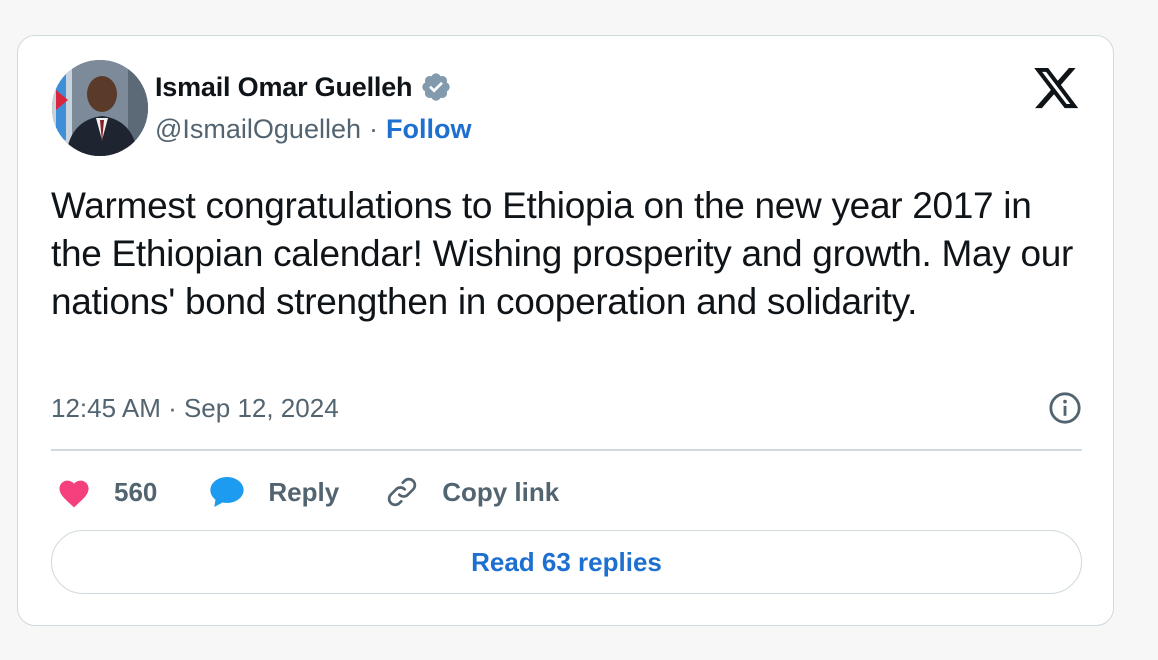 The width and height of the screenshot is (1158, 660). I want to click on reply-label: Reply, so click(304, 491).